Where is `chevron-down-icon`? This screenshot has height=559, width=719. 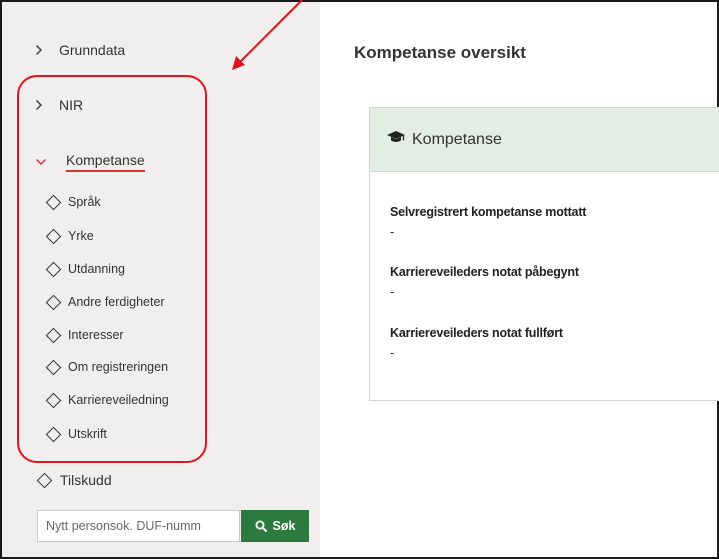
chevron-down-icon is located at coordinates (42, 162).